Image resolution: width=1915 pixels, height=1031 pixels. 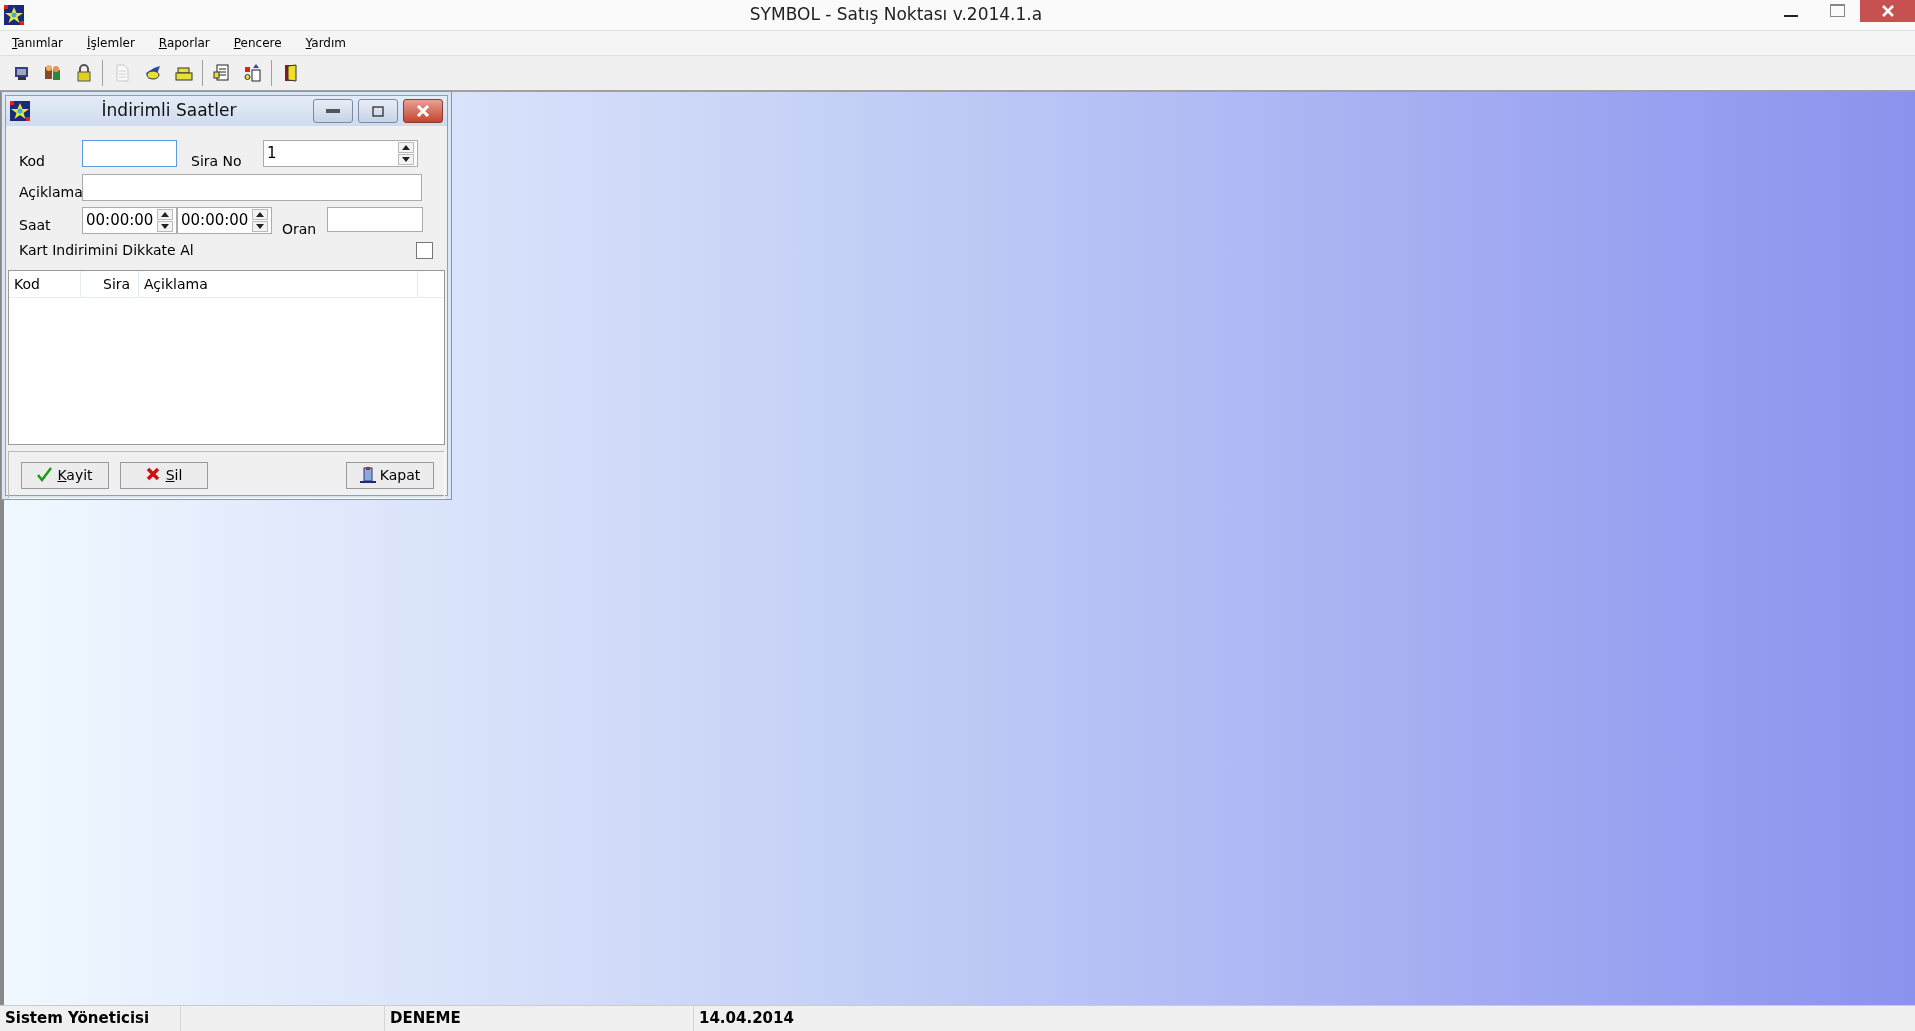 I want to click on column-header: Kod, so click(x=45, y=284).